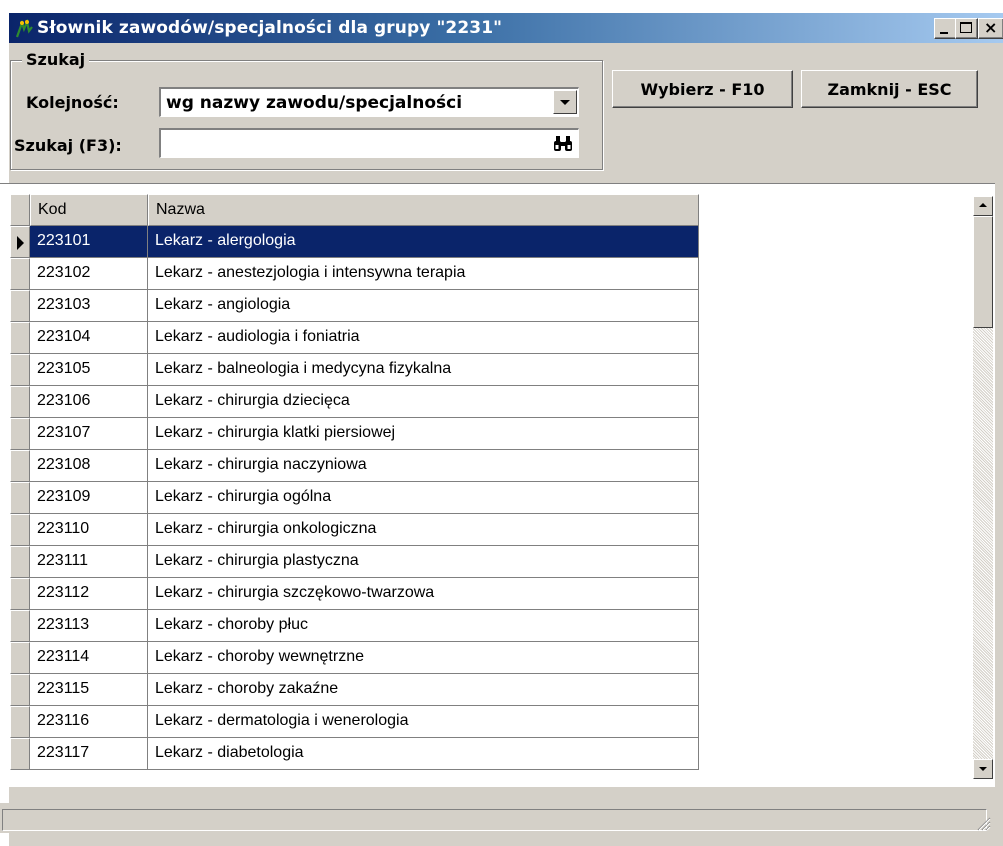  What do you see at coordinates (89, 242) in the screenshot?
I see `cell-kod: 223101` at bounding box center [89, 242].